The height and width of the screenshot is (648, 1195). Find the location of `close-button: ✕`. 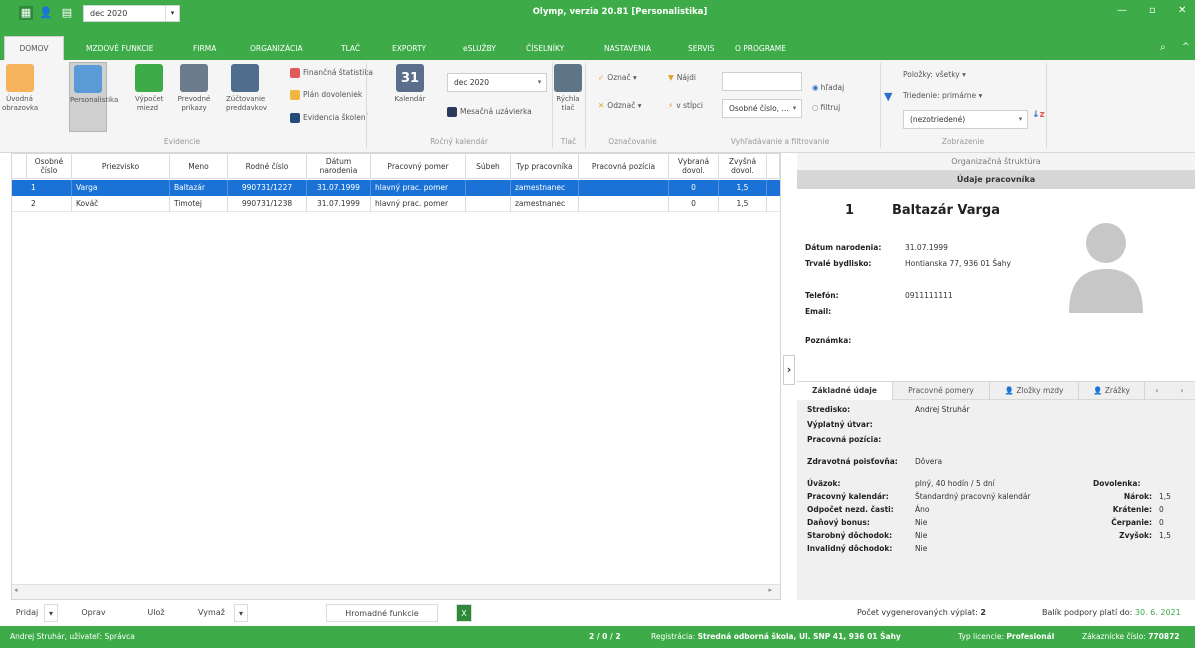

close-button: ✕ is located at coordinates (1182, 10).